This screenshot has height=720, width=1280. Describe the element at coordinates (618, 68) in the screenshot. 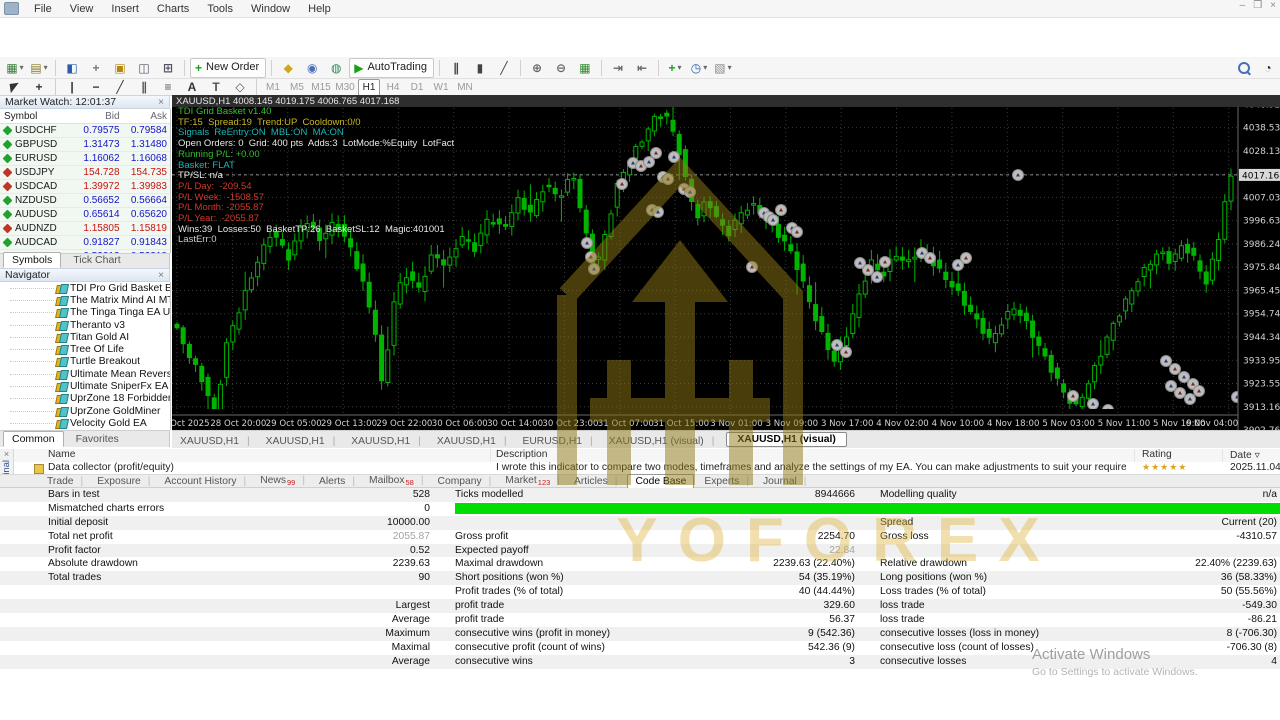

I see `autoscroll-button: ⇥` at that location.